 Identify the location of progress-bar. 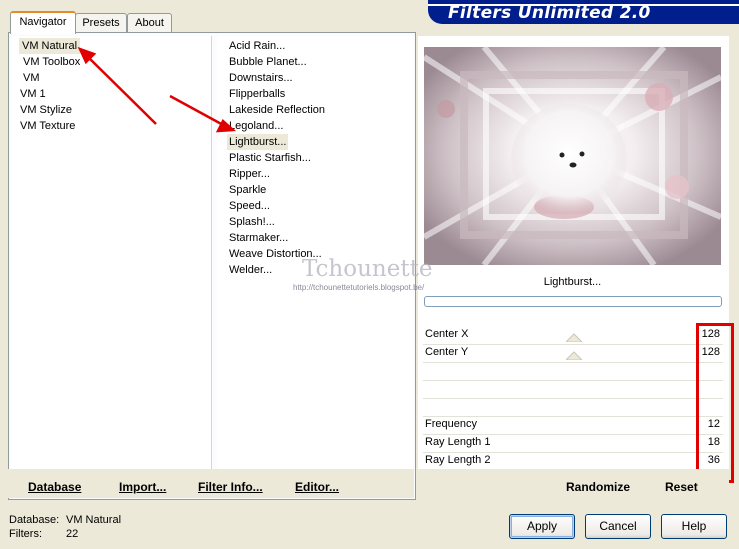
(573, 301).